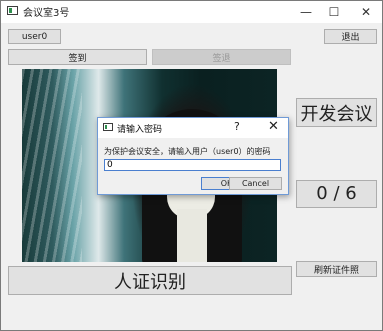 The width and height of the screenshot is (383, 331). Describe the element at coordinates (366, 12) in the screenshot. I see `close-button: ✕` at that location.